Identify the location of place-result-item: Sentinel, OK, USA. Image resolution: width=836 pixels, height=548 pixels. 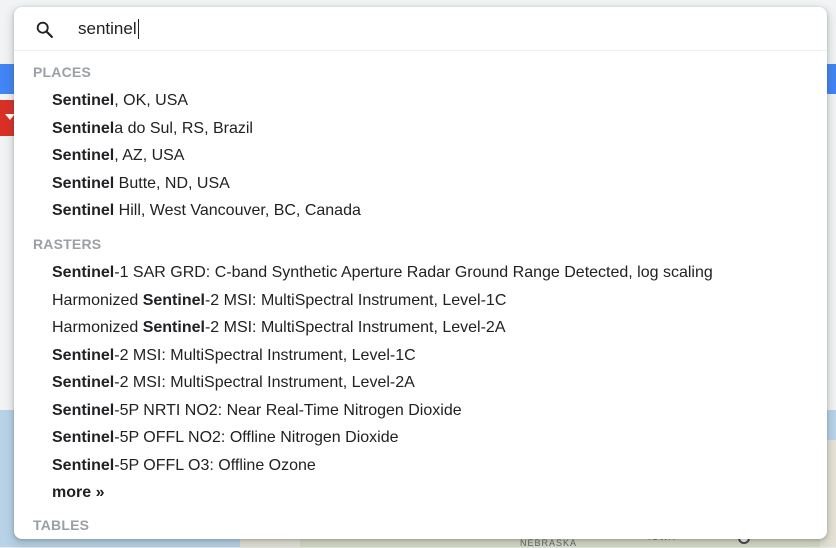
(120, 101).